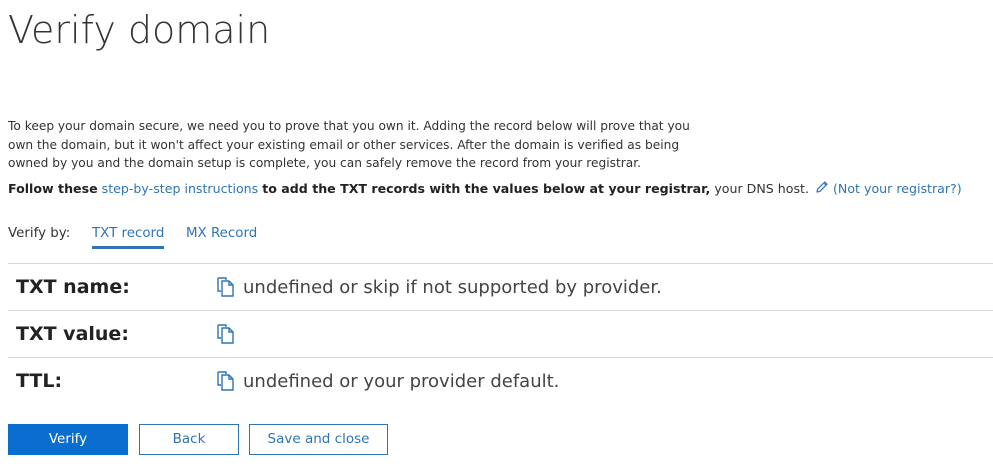  Describe the element at coordinates (401, 381) in the screenshot. I see `record-value: undefined or your provider default.` at that location.